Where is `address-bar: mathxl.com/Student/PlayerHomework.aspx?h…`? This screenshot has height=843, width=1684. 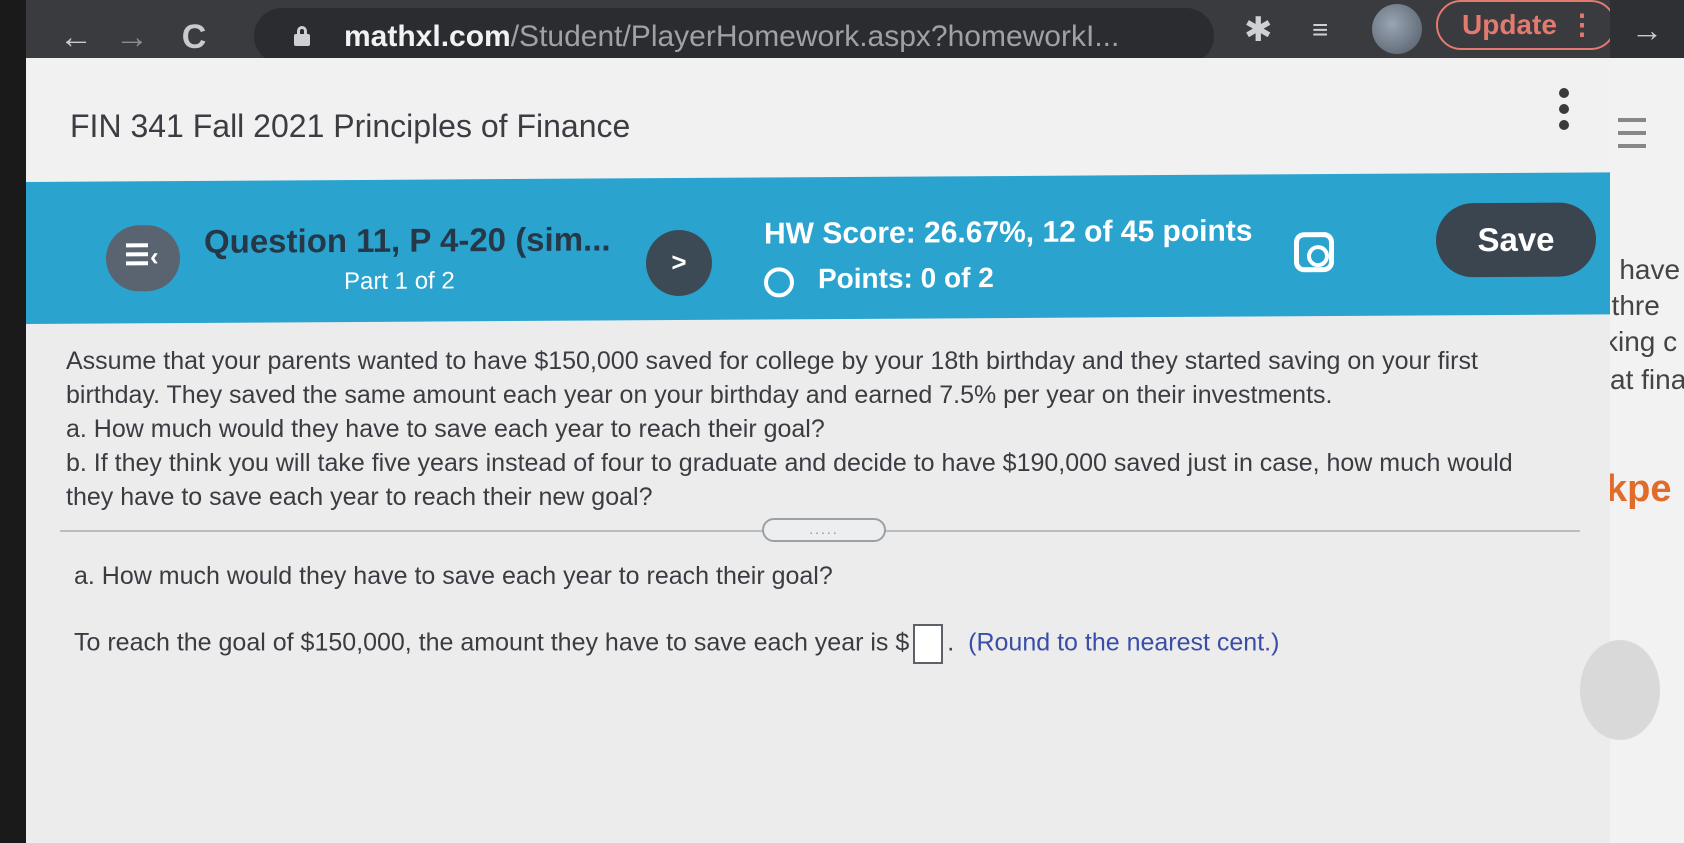
address-bar: mathxl.com/Student/PlayerHomework.aspx?h… is located at coordinates (829, 36).